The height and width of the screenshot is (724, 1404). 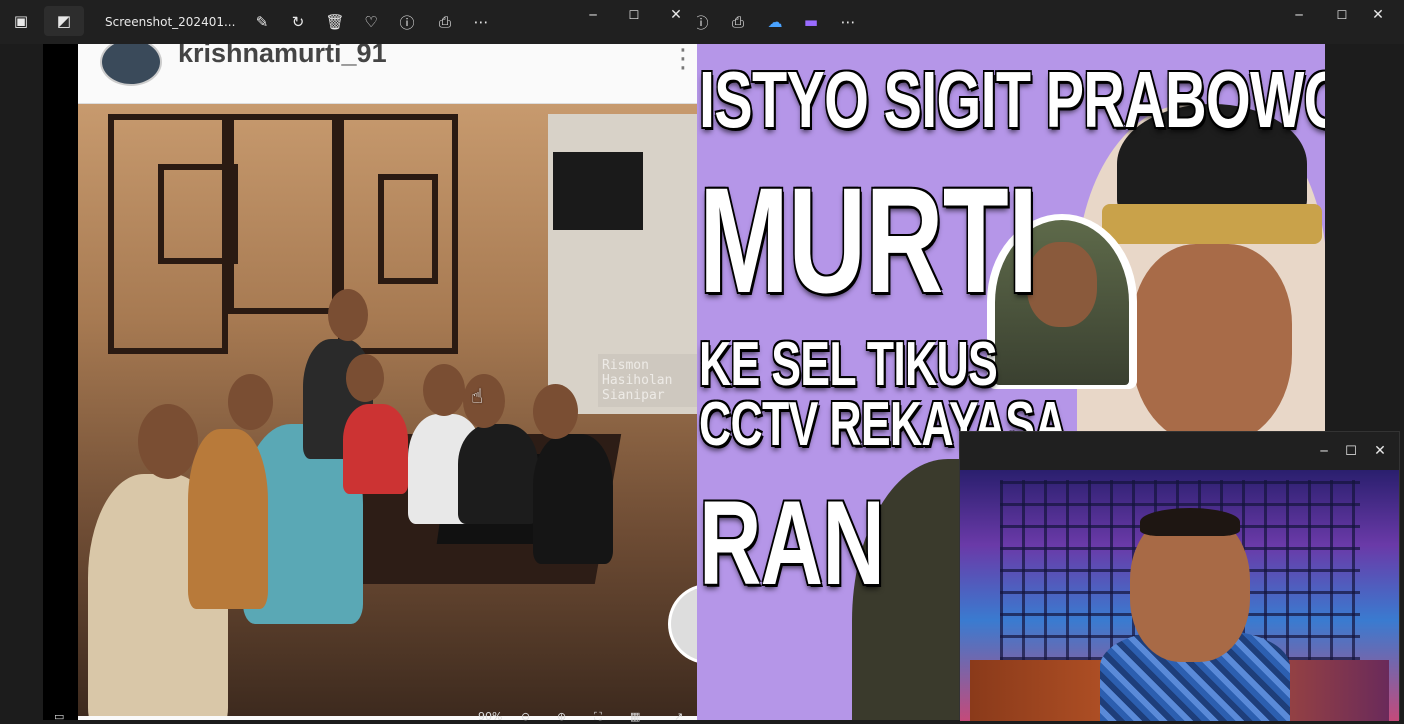 What do you see at coordinates (131, 65) in the screenshot?
I see `avatar` at bounding box center [131, 65].